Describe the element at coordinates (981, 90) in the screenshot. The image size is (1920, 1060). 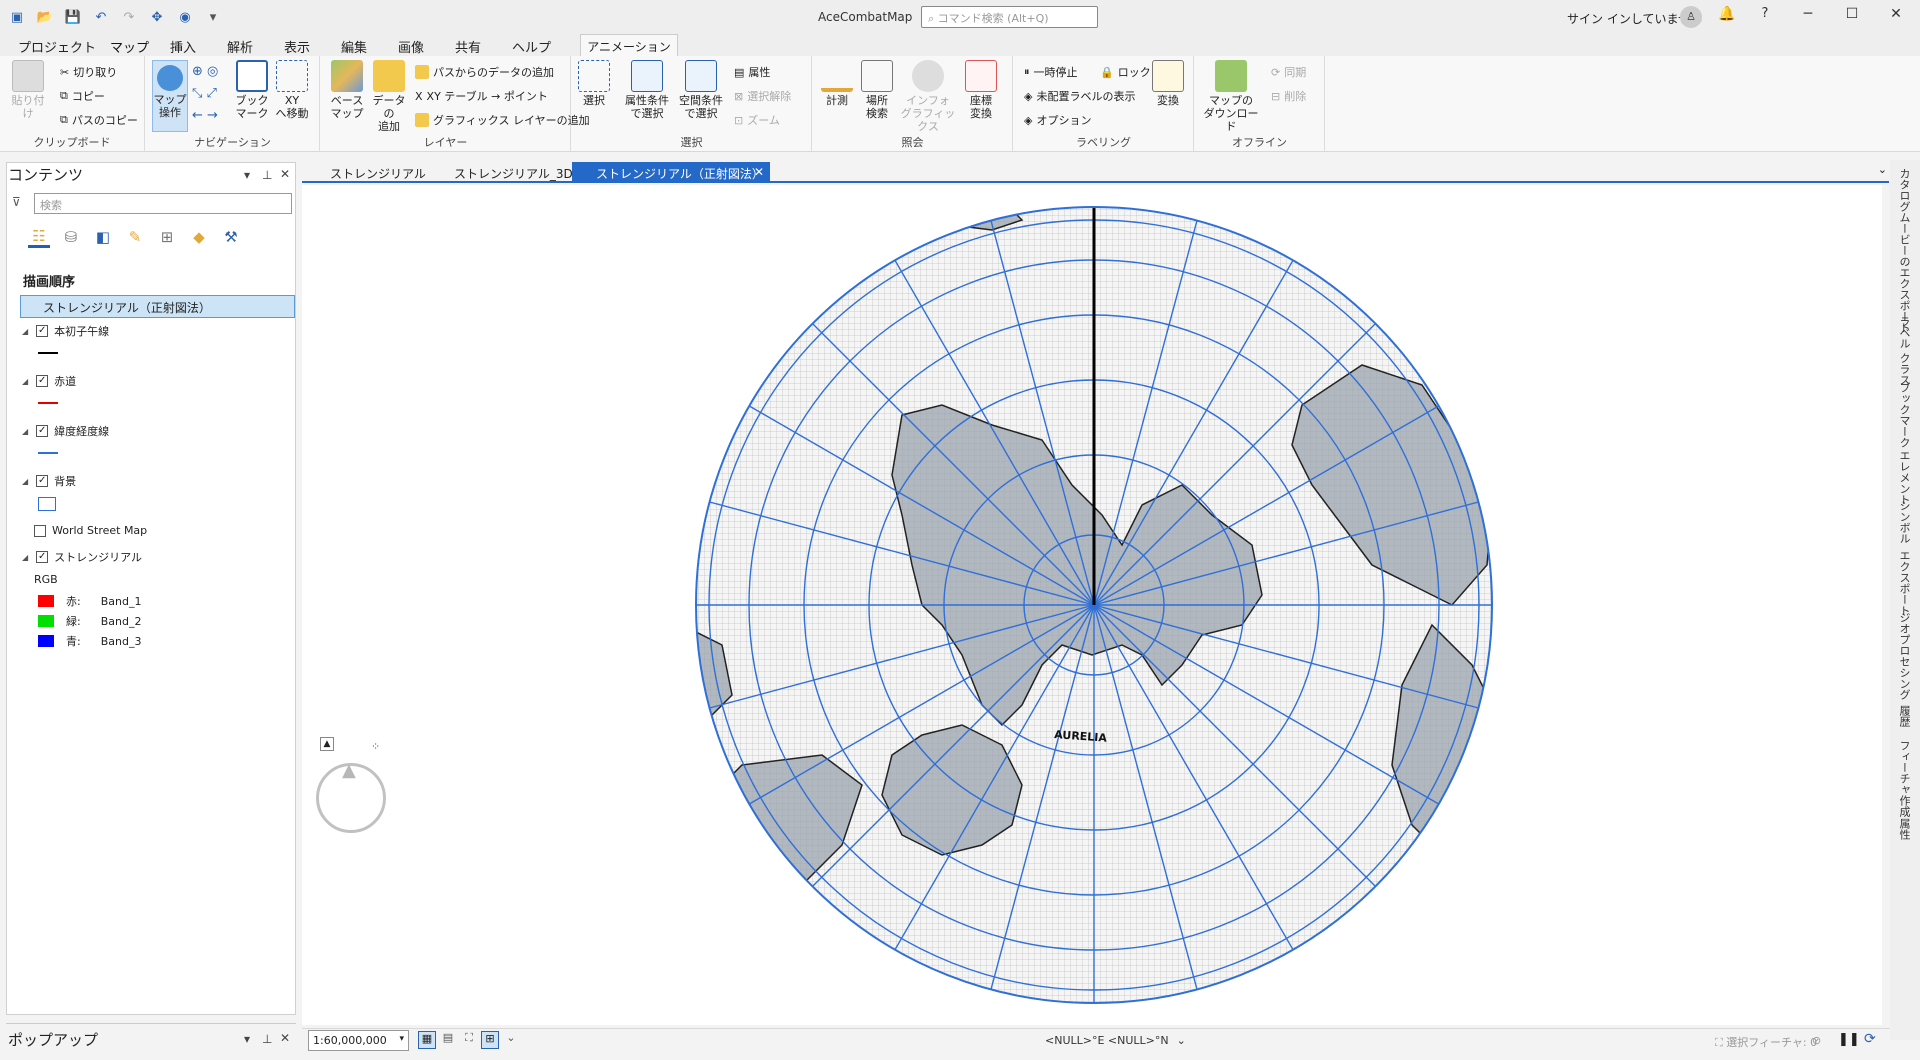
I see `coordinate-conversion-button: 座標 変換` at that location.